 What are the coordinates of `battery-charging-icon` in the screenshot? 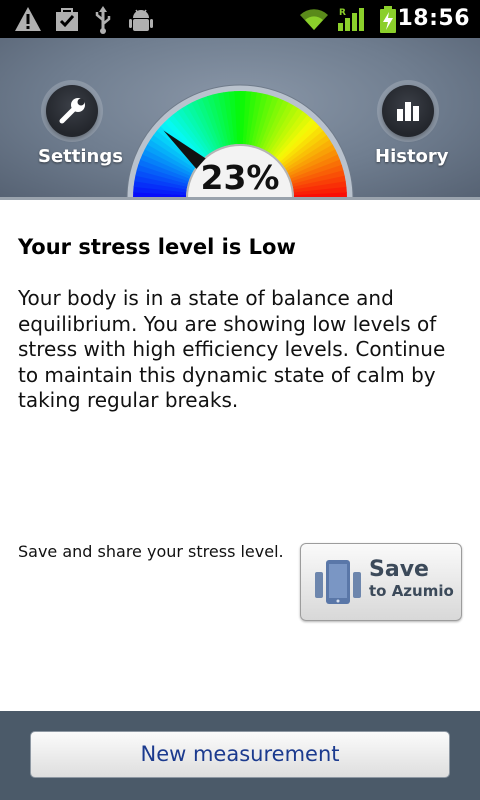 It's located at (388, 22).